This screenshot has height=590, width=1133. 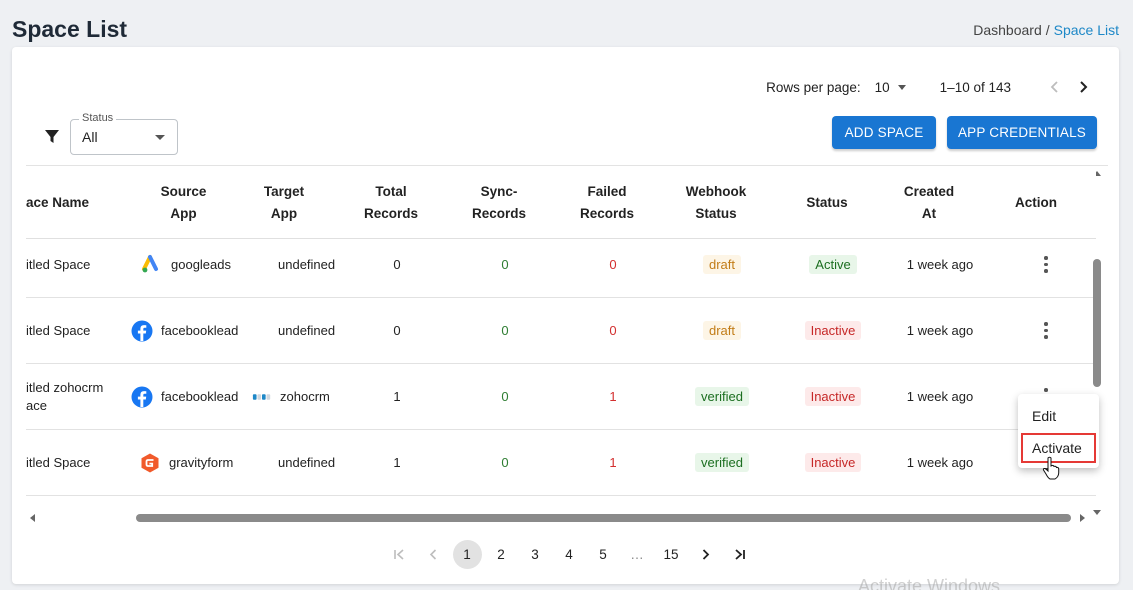 I want to click on prev-page-button, so click(x=1055, y=87).